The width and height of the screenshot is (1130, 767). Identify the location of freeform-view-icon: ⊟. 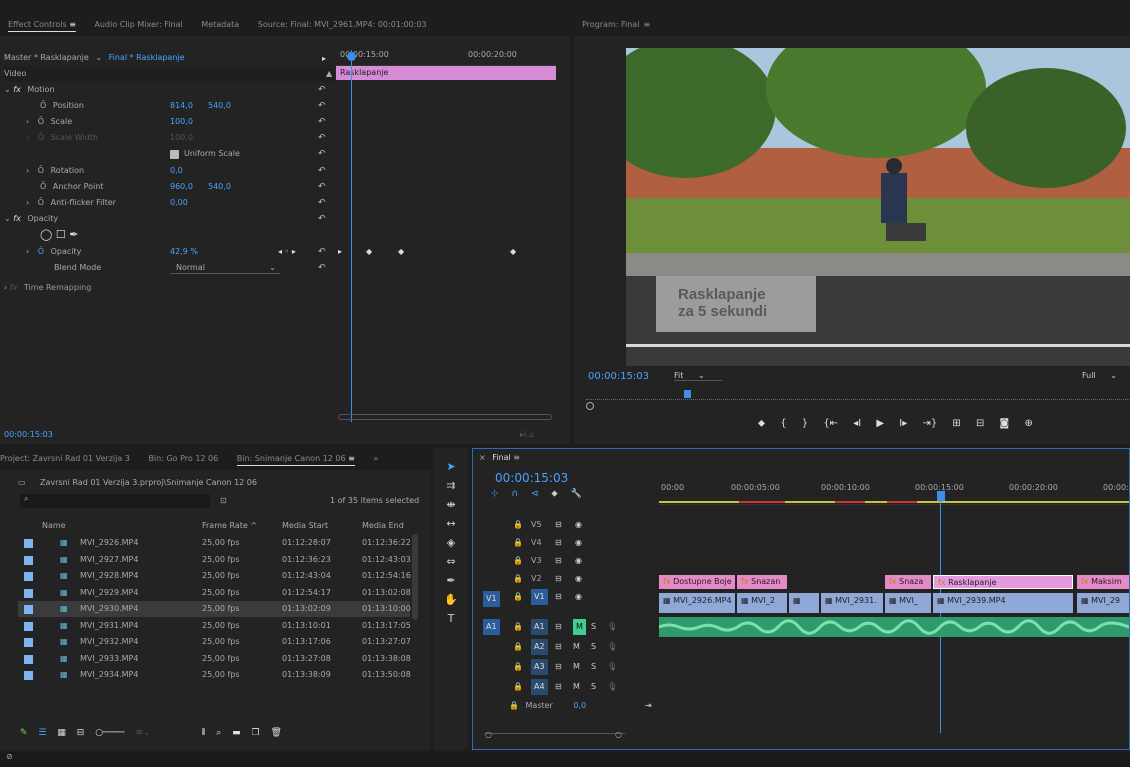
(81, 733).